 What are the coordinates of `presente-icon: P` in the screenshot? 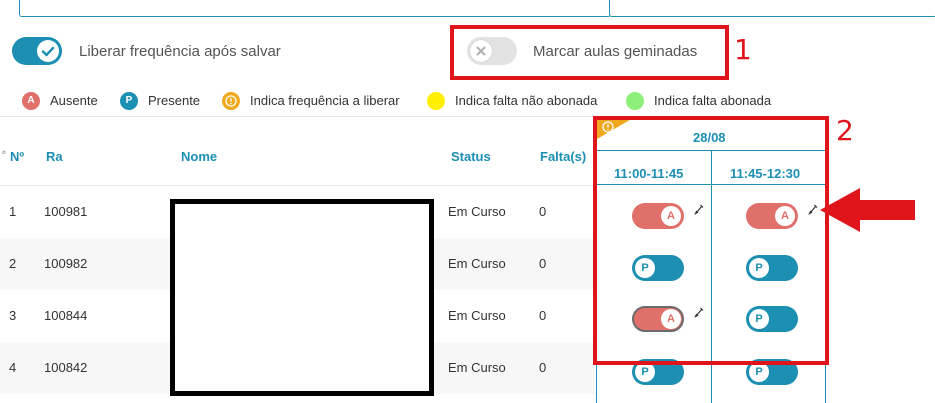 It's located at (129, 101).